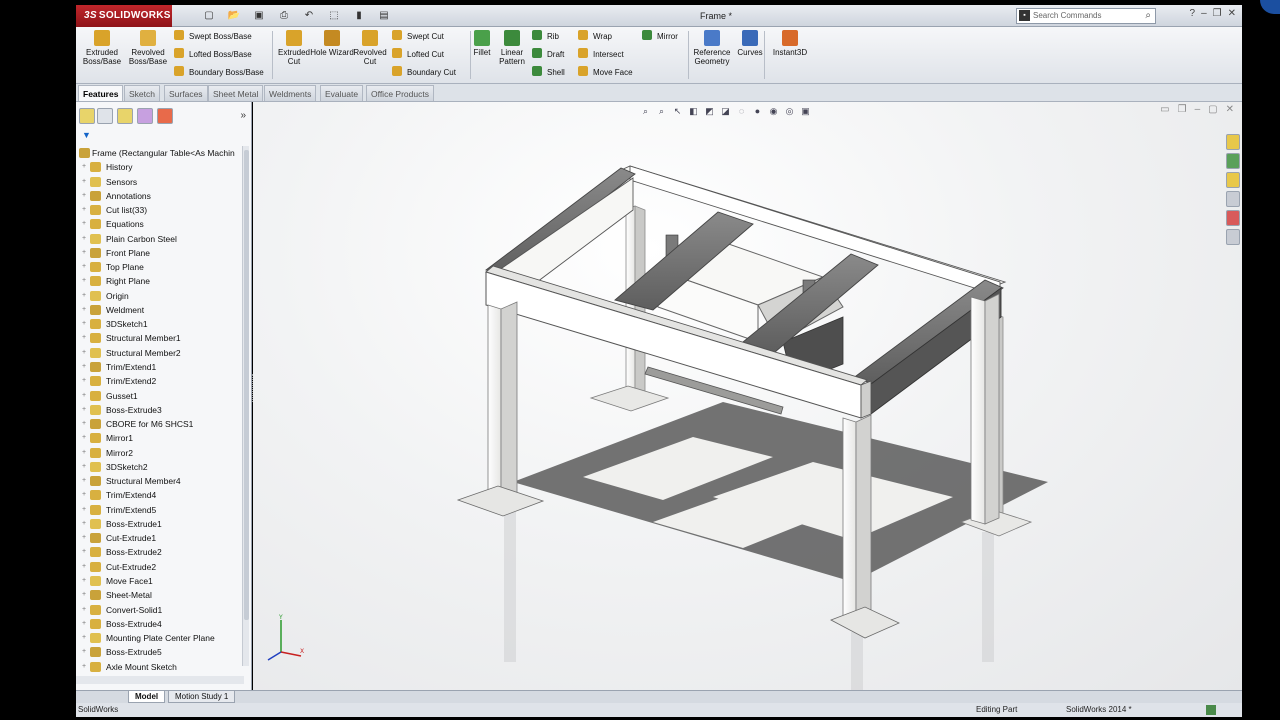 This screenshot has width=1280, height=720. What do you see at coordinates (259, 16) in the screenshot?
I see `save-icon: ▣` at bounding box center [259, 16].